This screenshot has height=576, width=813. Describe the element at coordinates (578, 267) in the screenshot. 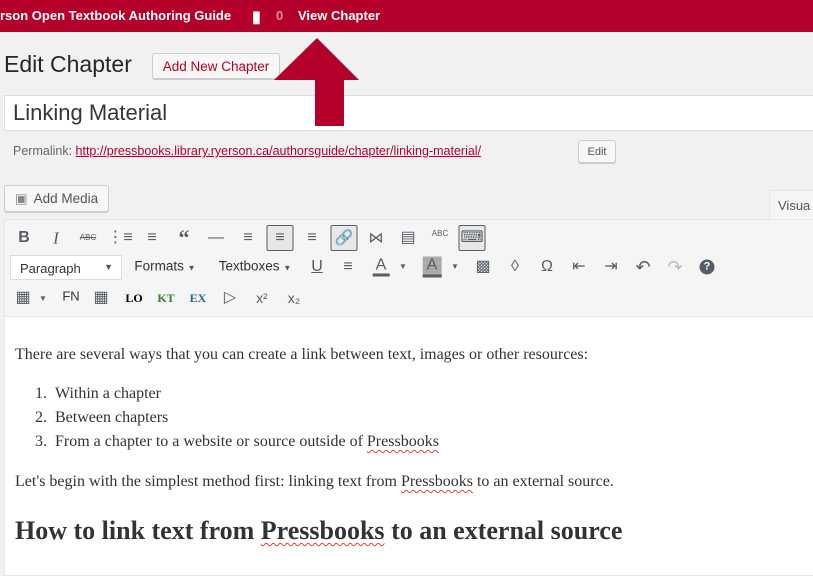

I see `outdent-icon: ⇤` at that location.